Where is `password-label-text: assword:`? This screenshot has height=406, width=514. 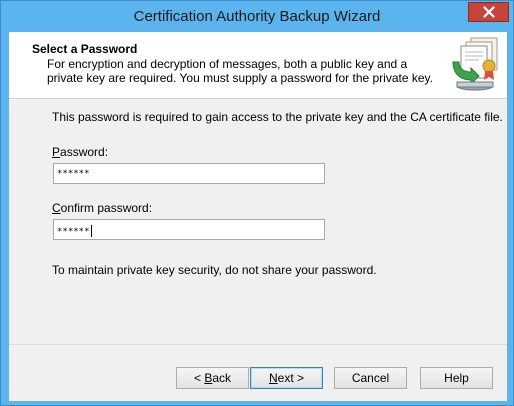 password-label-text: assword: is located at coordinates (84, 152).